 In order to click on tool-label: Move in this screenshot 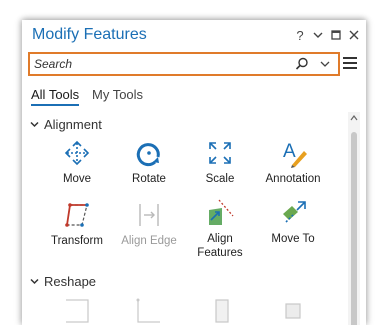, I will do `click(77, 179)`.